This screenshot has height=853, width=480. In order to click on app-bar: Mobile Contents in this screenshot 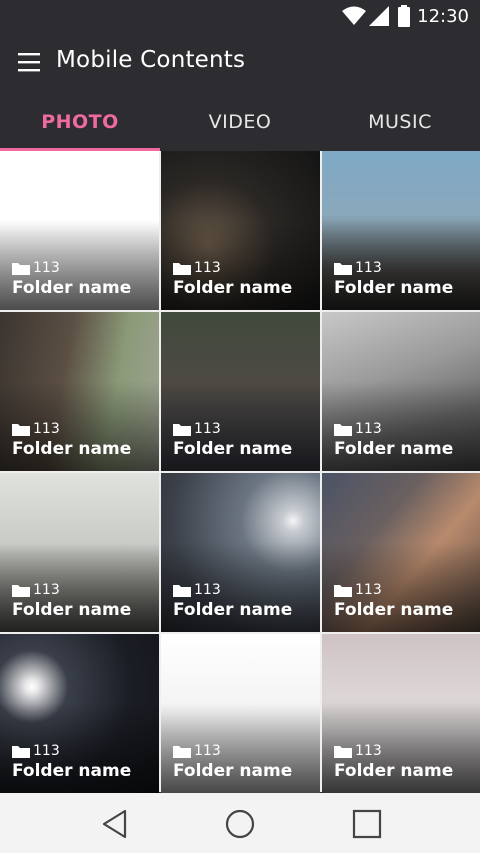, I will do `click(240, 63)`.